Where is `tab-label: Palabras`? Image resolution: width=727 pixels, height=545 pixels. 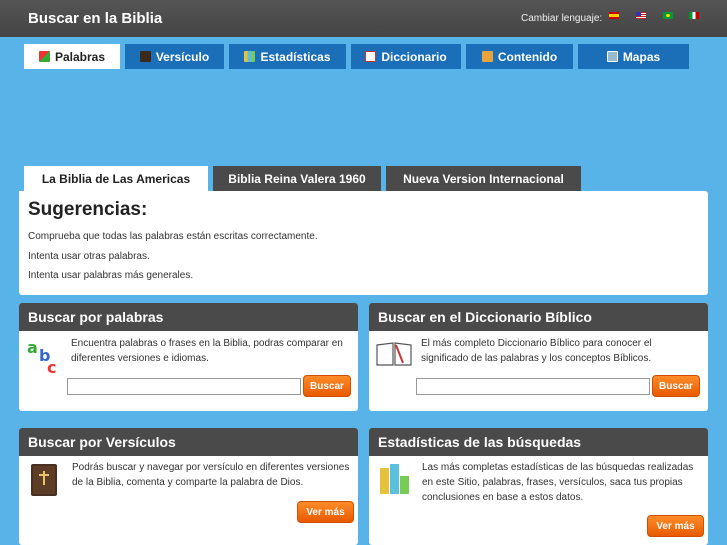
tab-label: Palabras is located at coordinates (80, 56).